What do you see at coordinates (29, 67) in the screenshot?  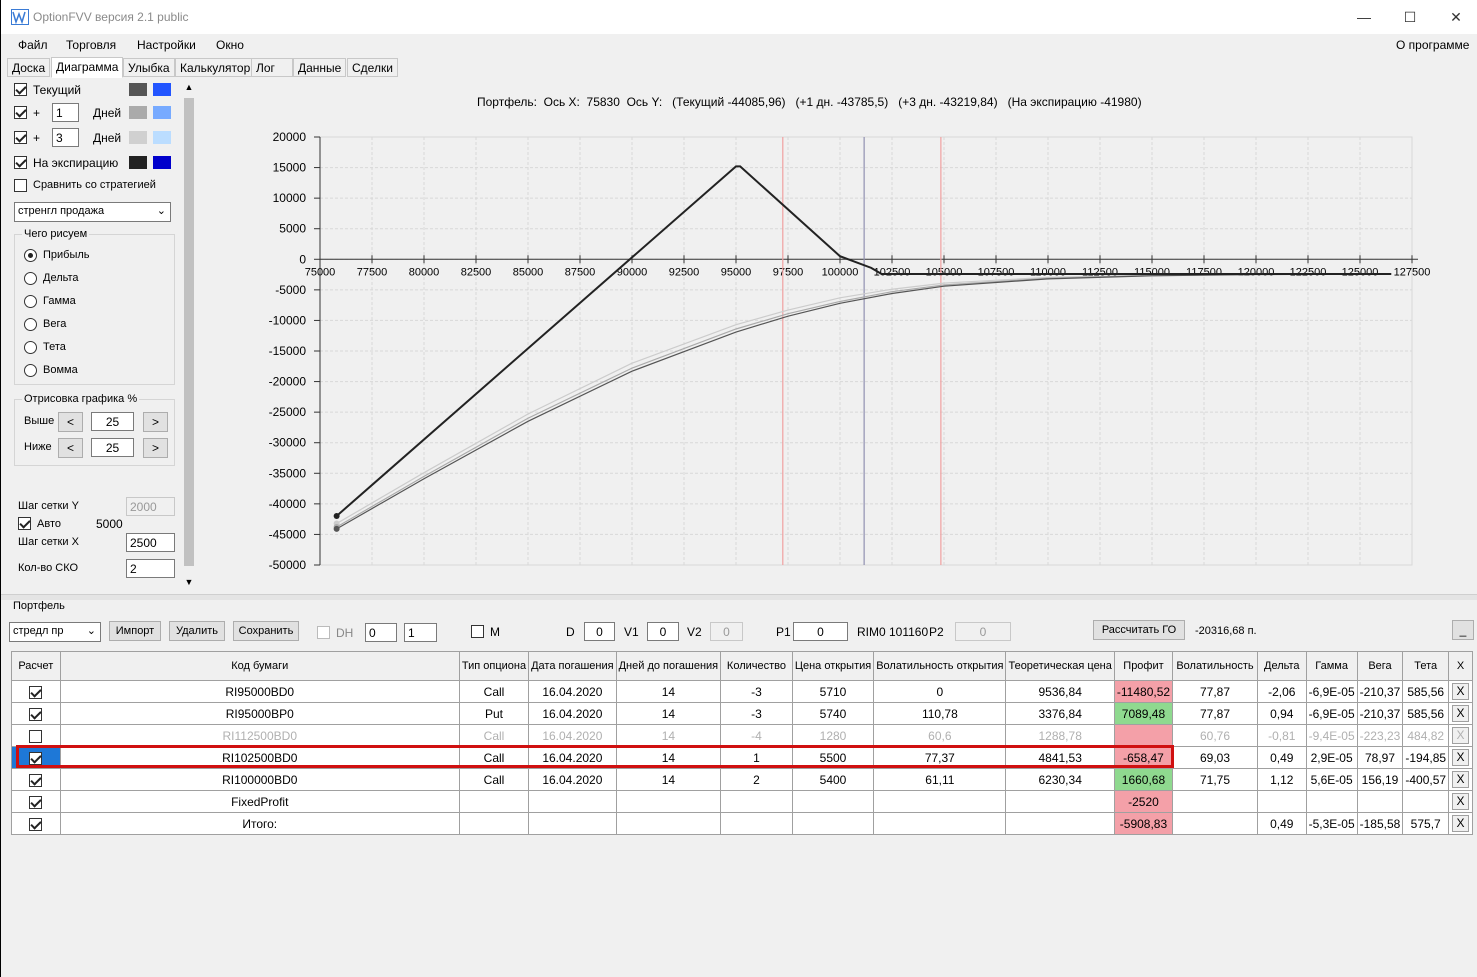 I see `tab-board: Доска` at bounding box center [29, 67].